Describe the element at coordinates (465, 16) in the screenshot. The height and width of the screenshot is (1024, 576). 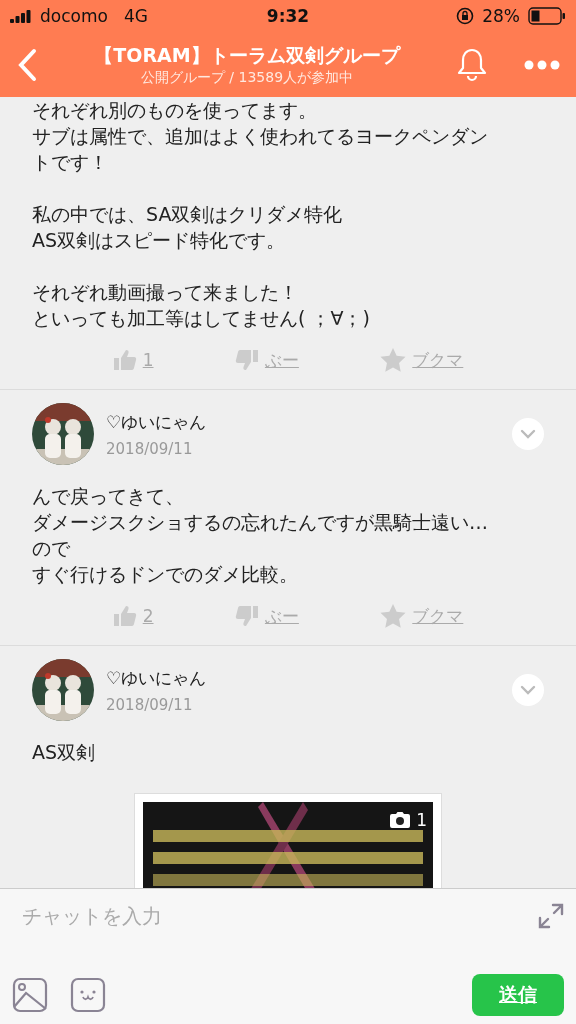
I see `rotation-lock-icon` at that location.